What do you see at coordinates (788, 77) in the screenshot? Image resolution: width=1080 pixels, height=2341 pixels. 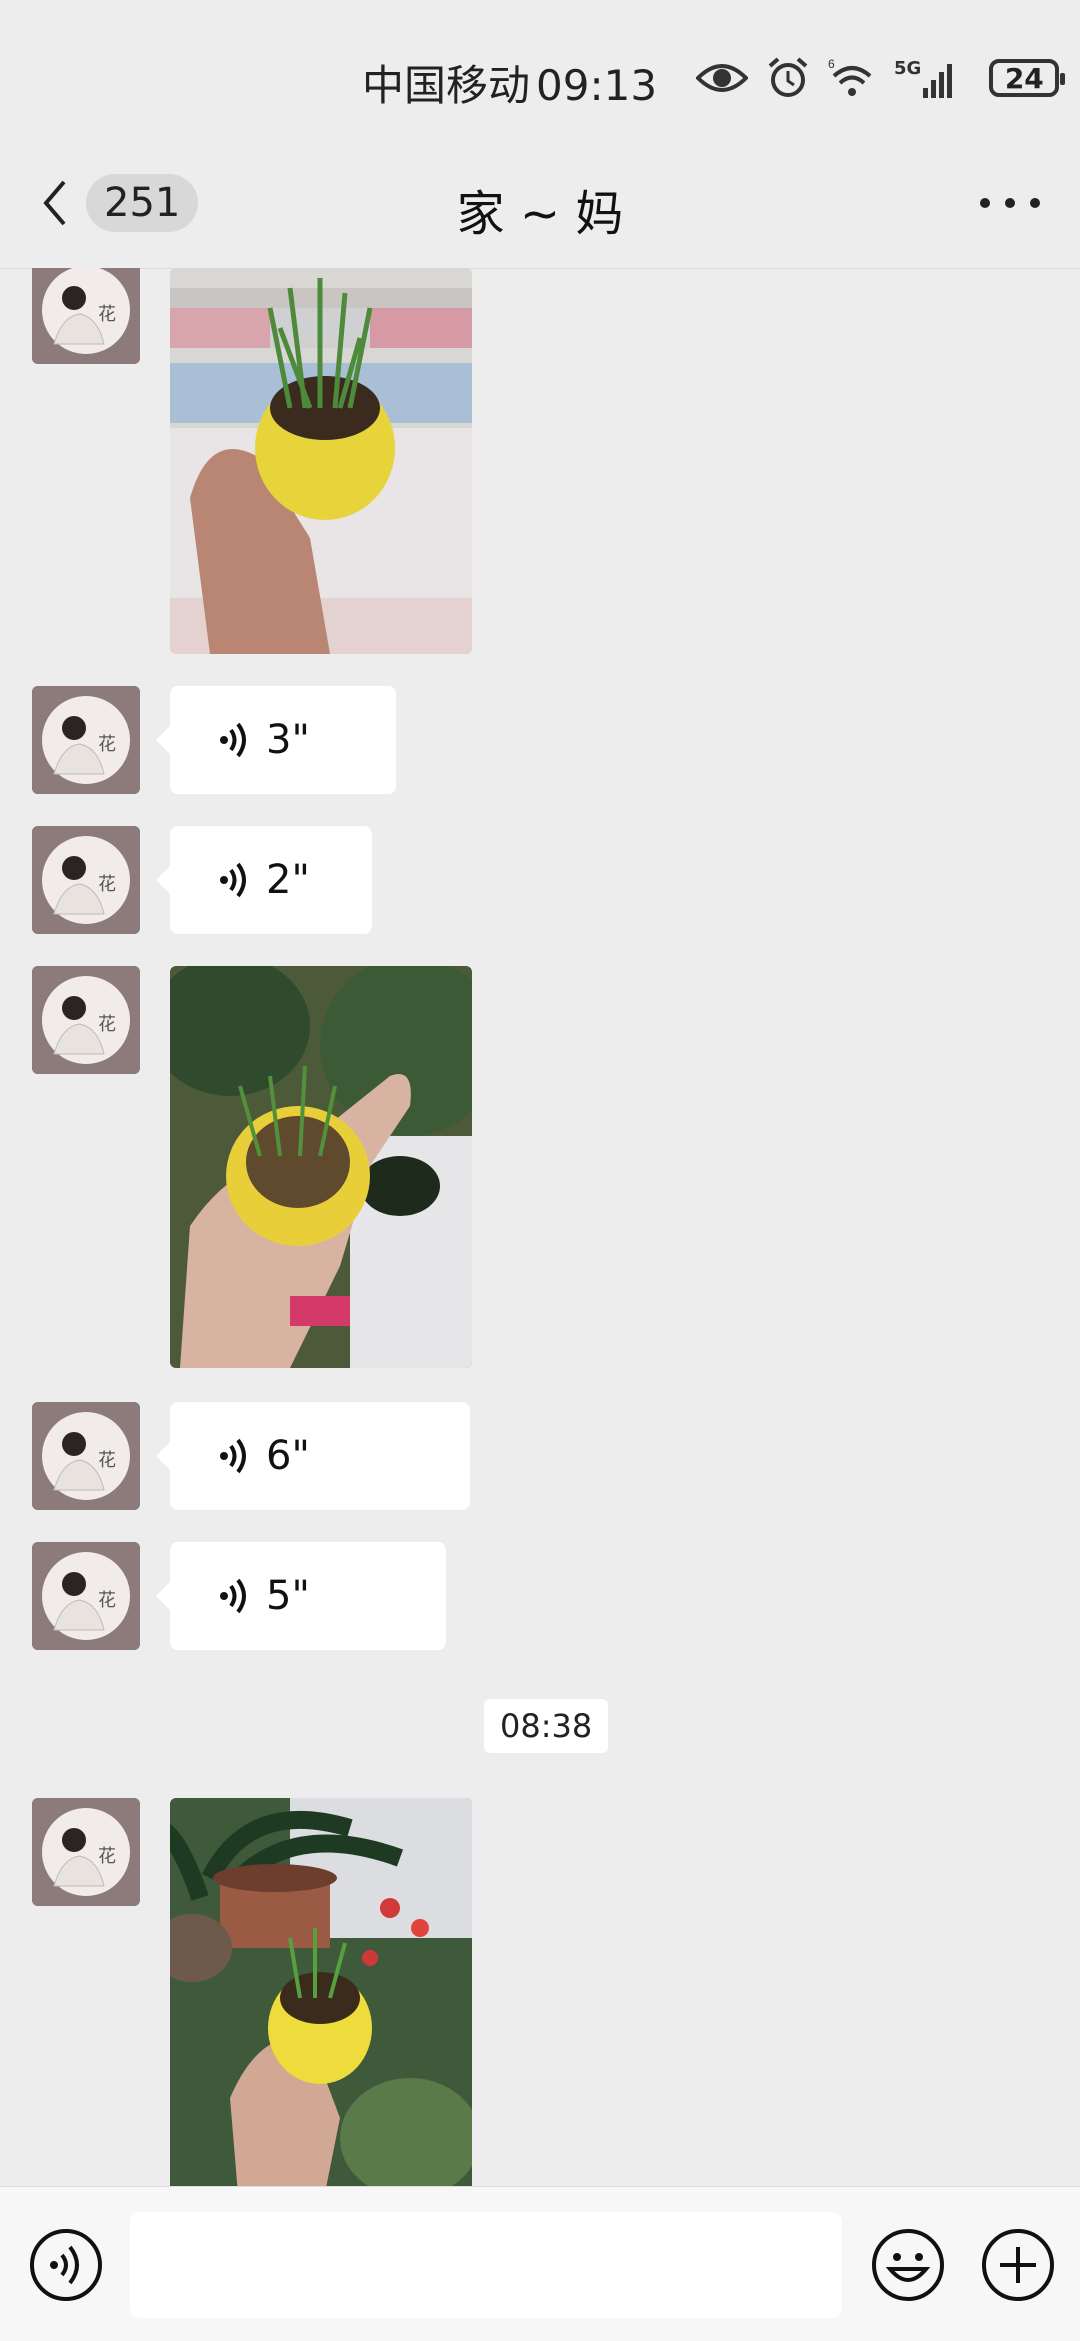 I see `alarm-icon` at bounding box center [788, 77].